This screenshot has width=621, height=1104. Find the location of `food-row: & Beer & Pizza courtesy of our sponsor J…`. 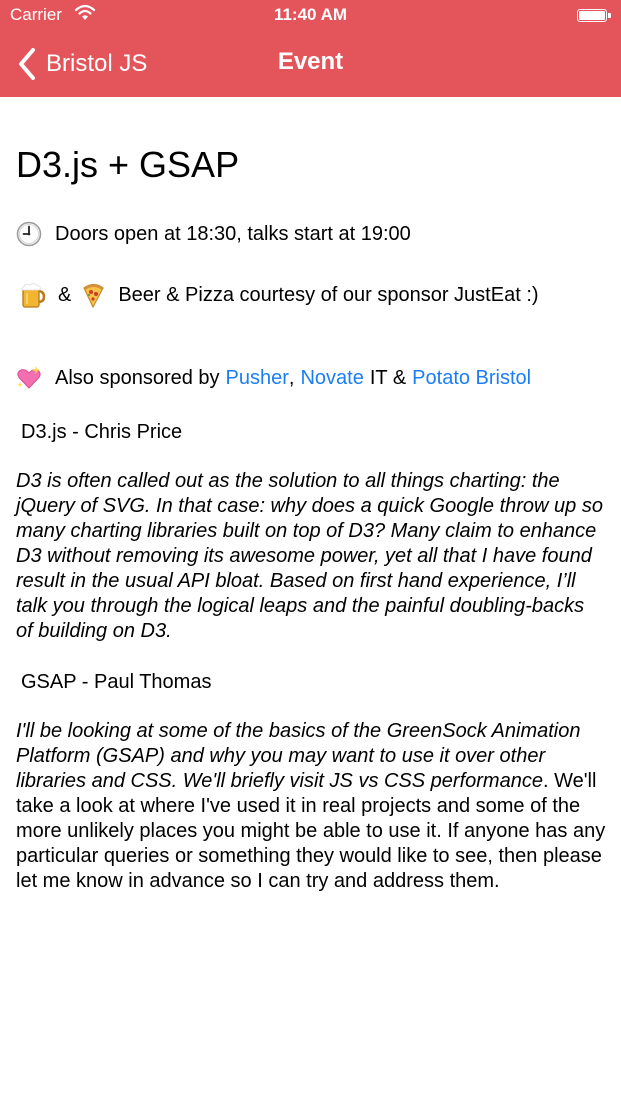

food-row: & Beer & Pizza courtesy of our sponsor J… is located at coordinates (277, 295).